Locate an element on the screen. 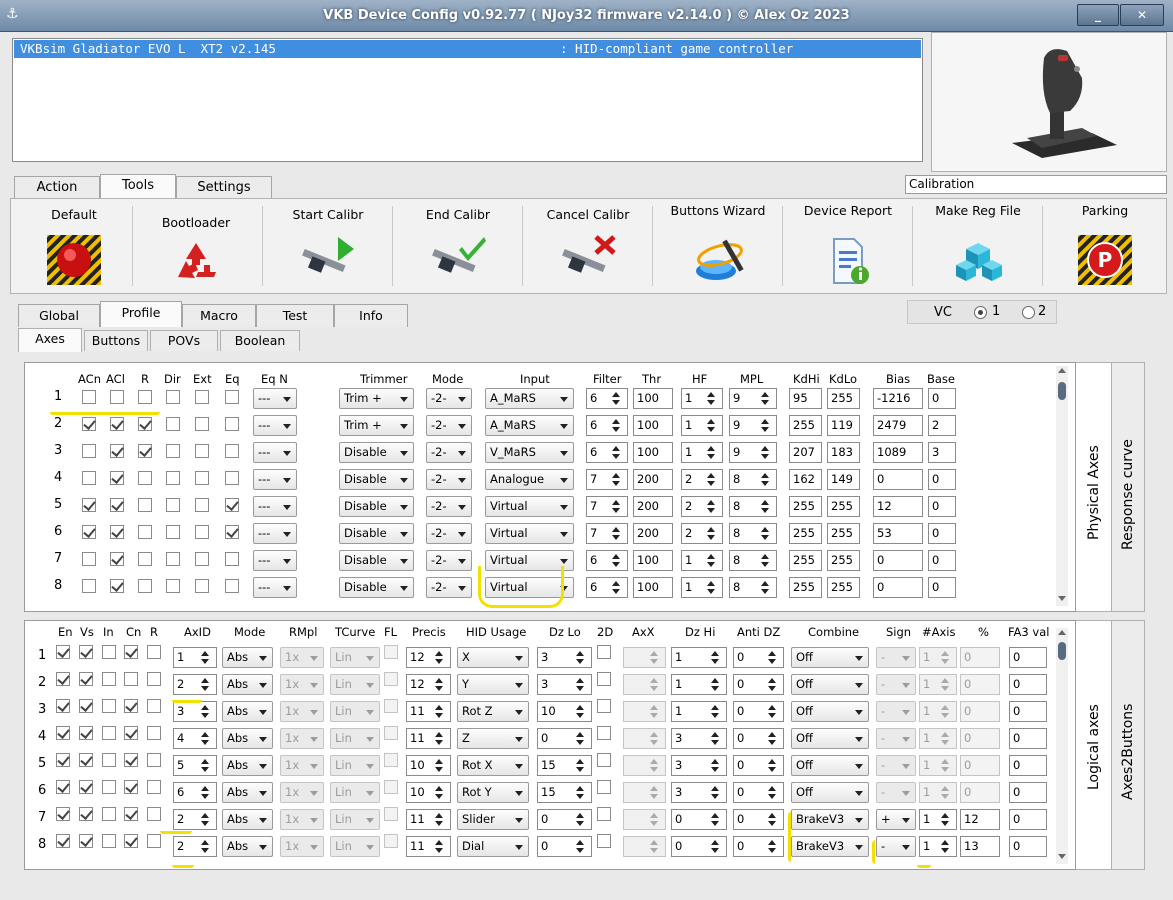  checkbox-in is located at coordinates (109, 760).